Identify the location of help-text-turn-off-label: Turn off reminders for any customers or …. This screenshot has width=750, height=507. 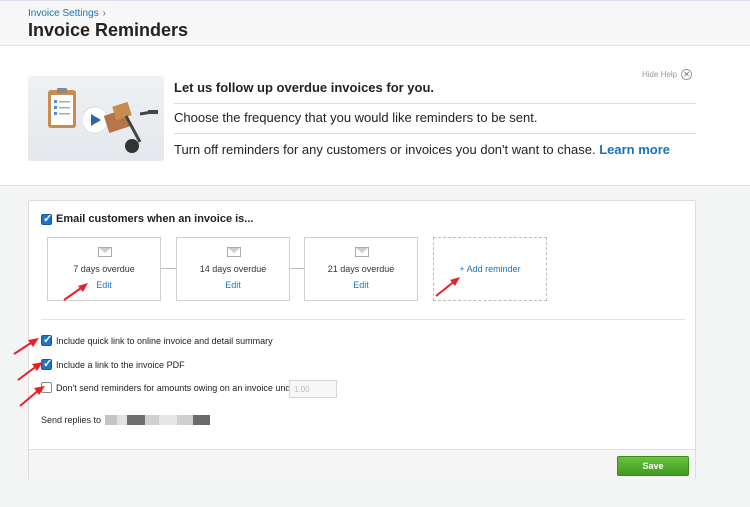
(385, 149).